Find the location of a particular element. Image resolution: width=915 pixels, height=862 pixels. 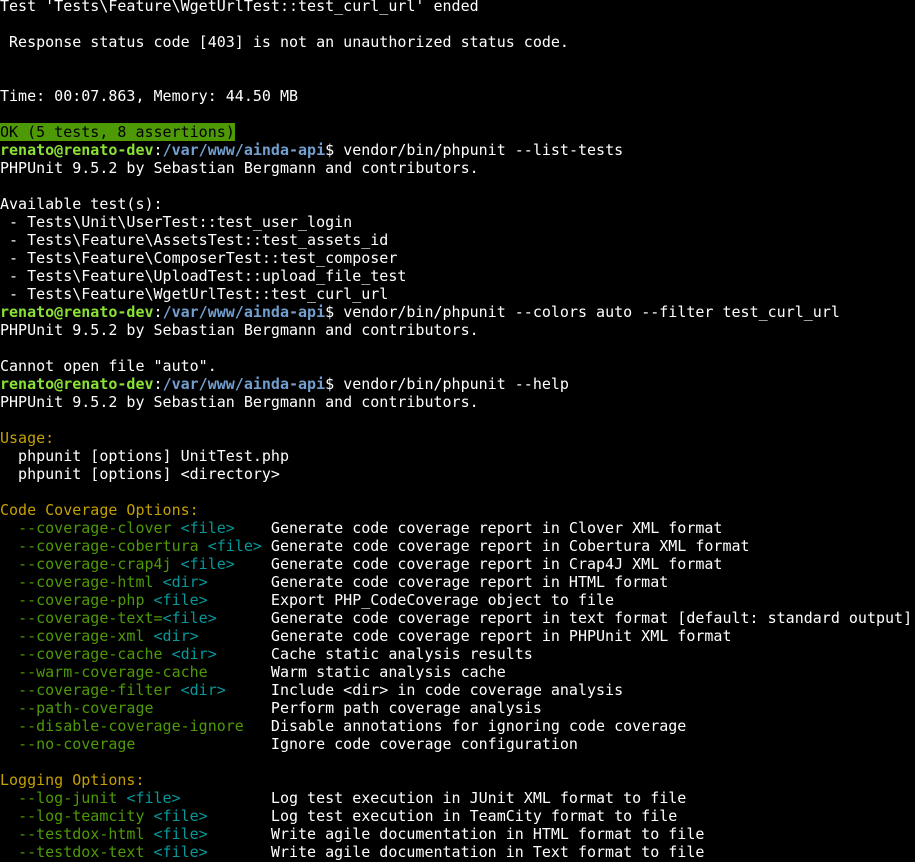

option-flag: --coverage-cache is located at coordinates (90, 654).